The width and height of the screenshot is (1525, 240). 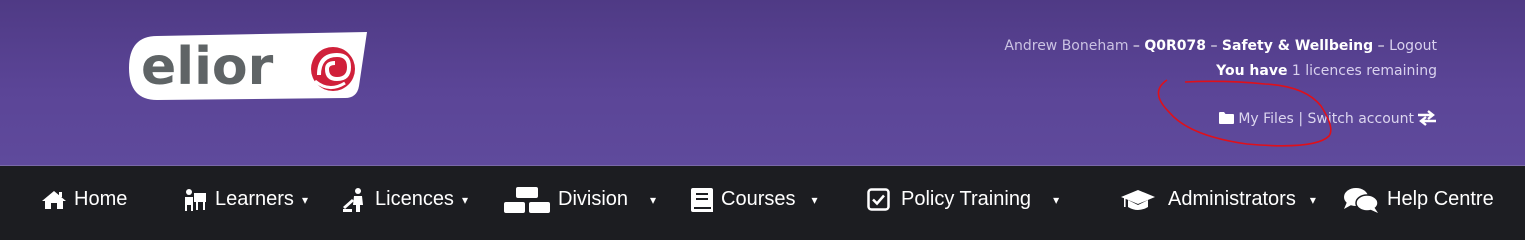 I want to click on account-name: Safety & Wellbeing, so click(x=1297, y=46).